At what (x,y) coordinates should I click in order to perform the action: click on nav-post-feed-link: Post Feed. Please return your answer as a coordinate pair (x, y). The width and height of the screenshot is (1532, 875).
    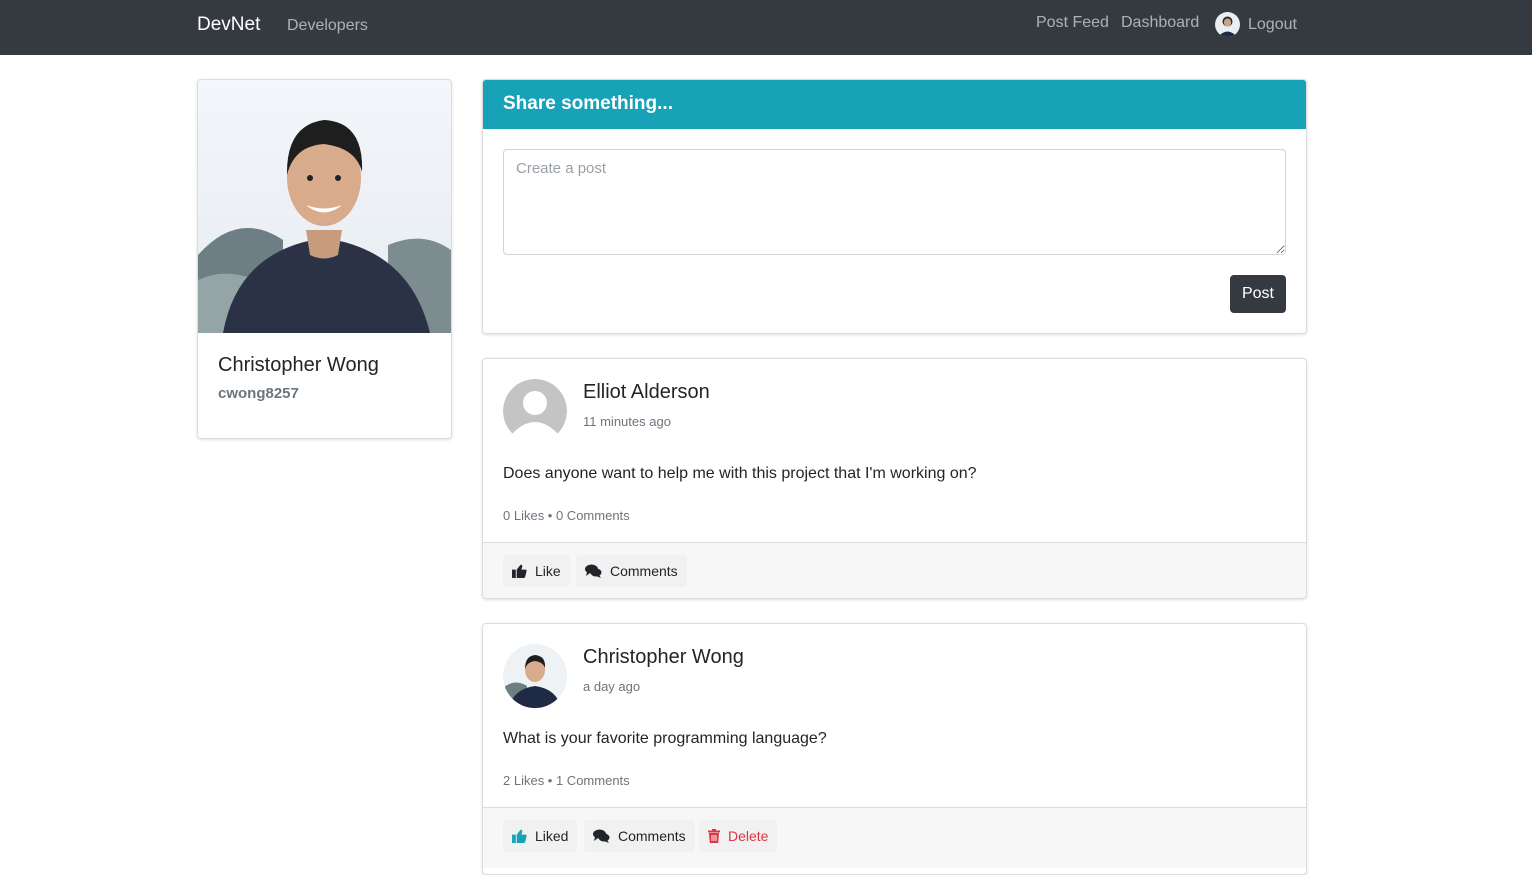
    Looking at the image, I should click on (1072, 23).